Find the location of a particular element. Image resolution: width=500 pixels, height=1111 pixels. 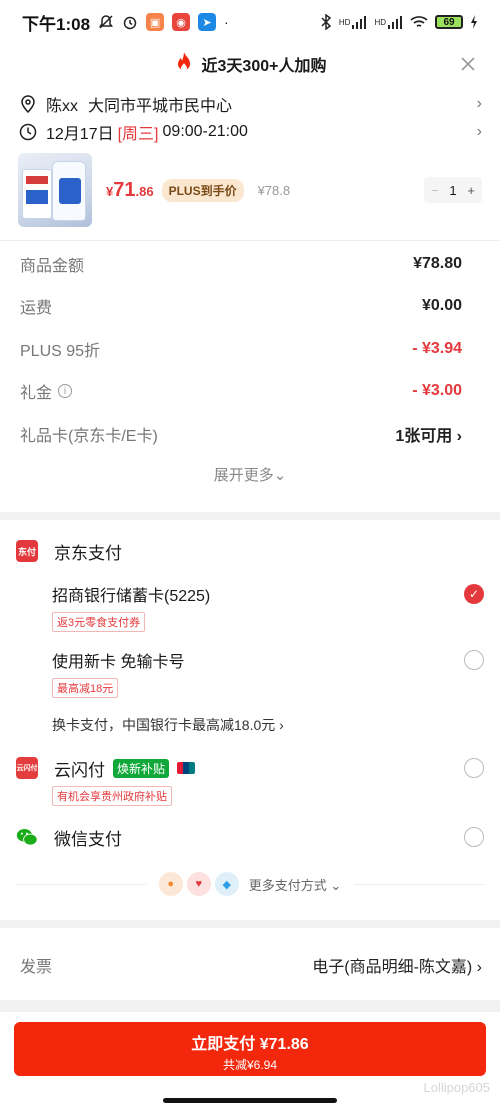

promo-tag: 有机会享贵州政府补贴 is located at coordinates (112, 796).